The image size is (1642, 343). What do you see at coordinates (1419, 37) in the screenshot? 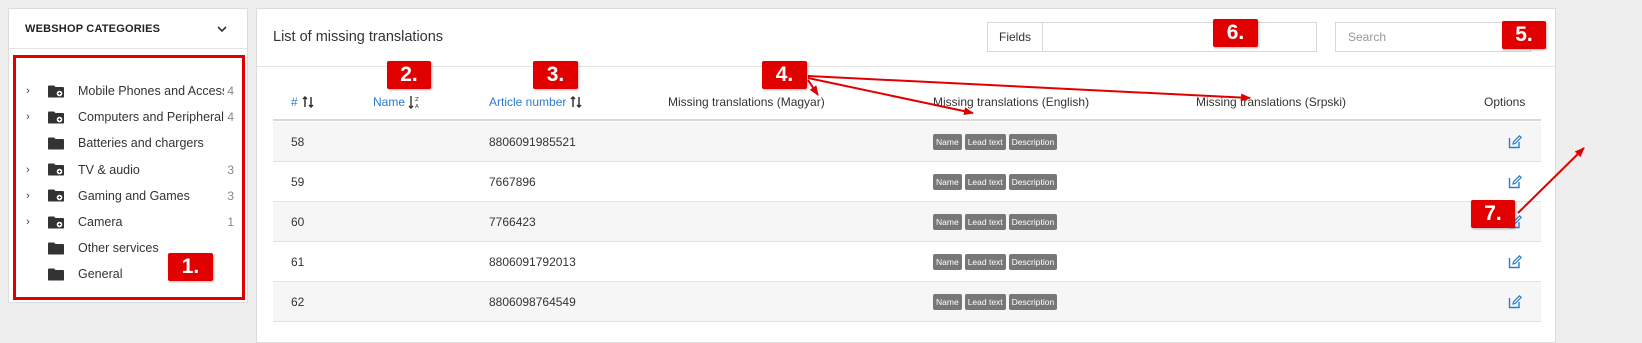
I see `search-input` at bounding box center [1419, 37].